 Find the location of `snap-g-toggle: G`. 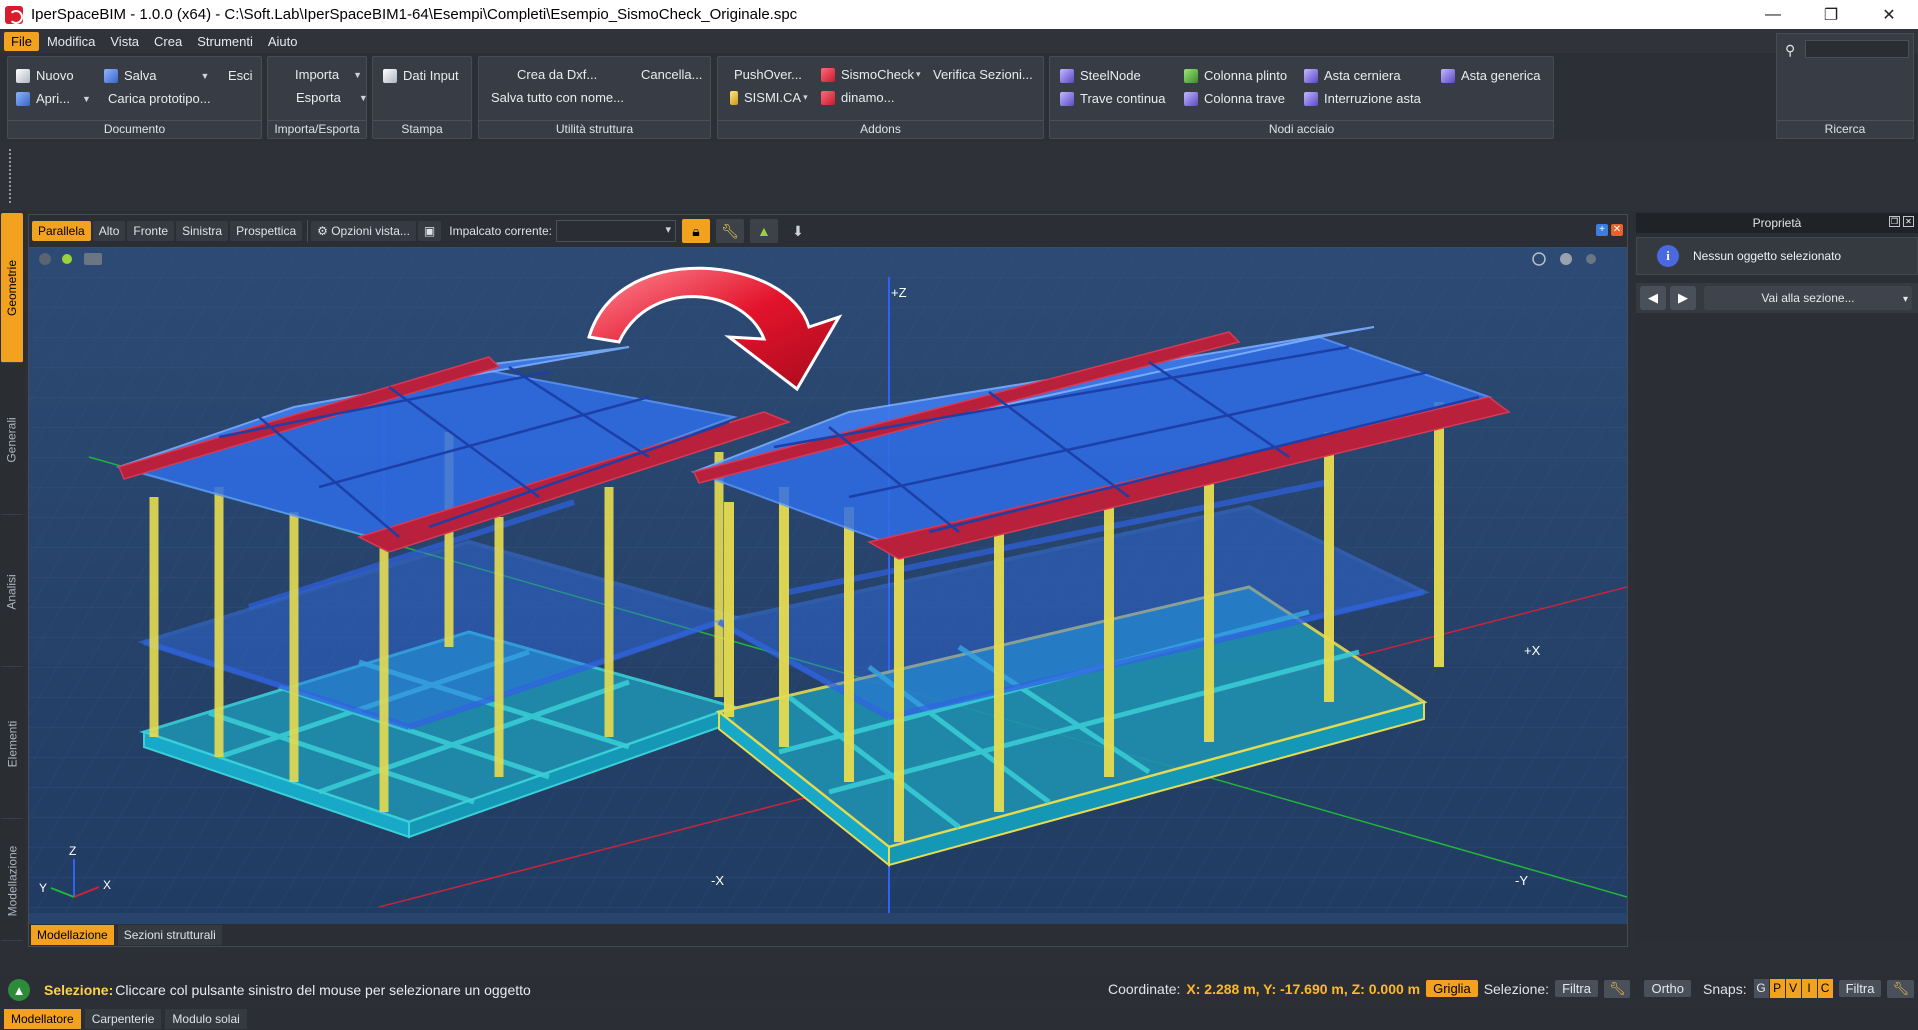

snap-g-toggle: G is located at coordinates (1761, 988).